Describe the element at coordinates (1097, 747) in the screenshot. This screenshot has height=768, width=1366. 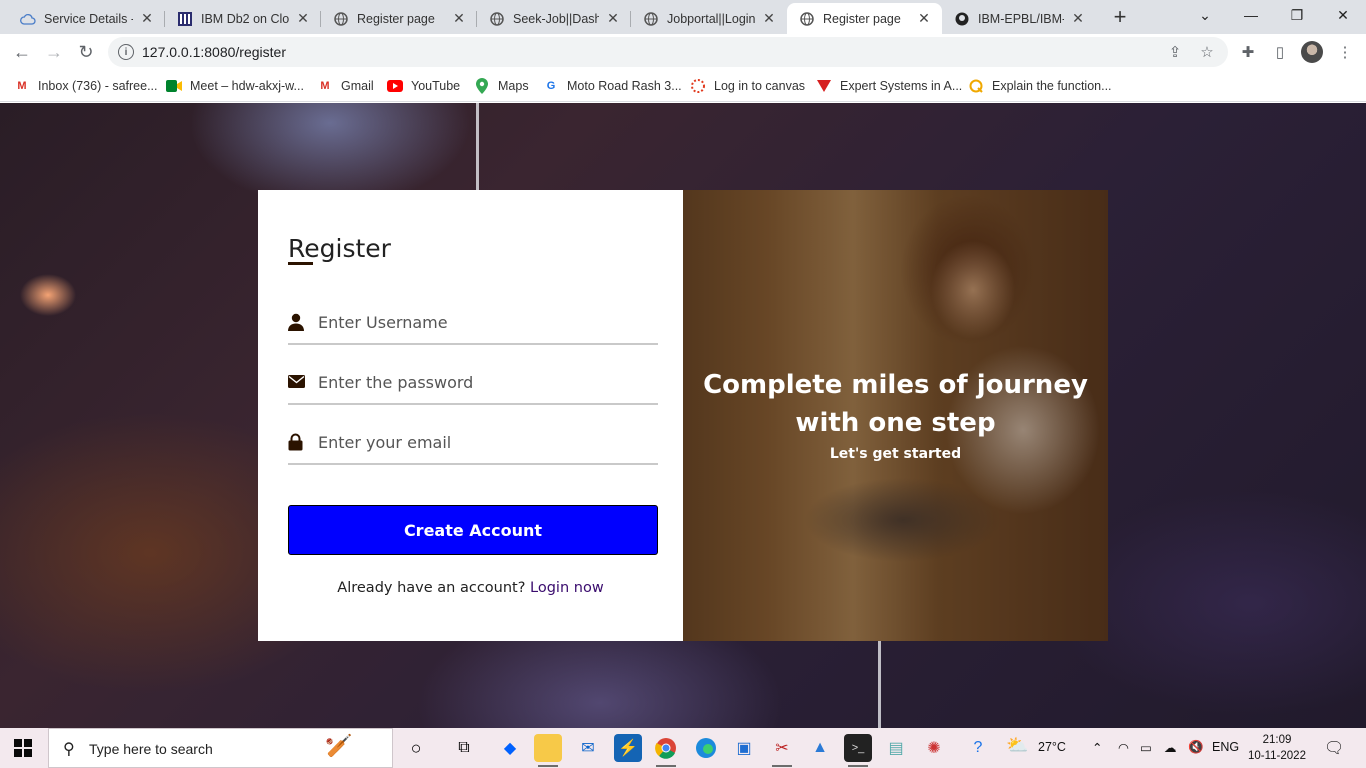
I see `show-hidden-icons-icon: ⌃` at that location.